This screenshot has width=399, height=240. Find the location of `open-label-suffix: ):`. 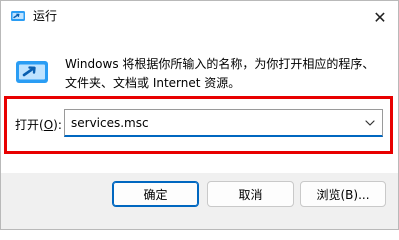

open-label-suffix: ): is located at coordinates (57, 125).